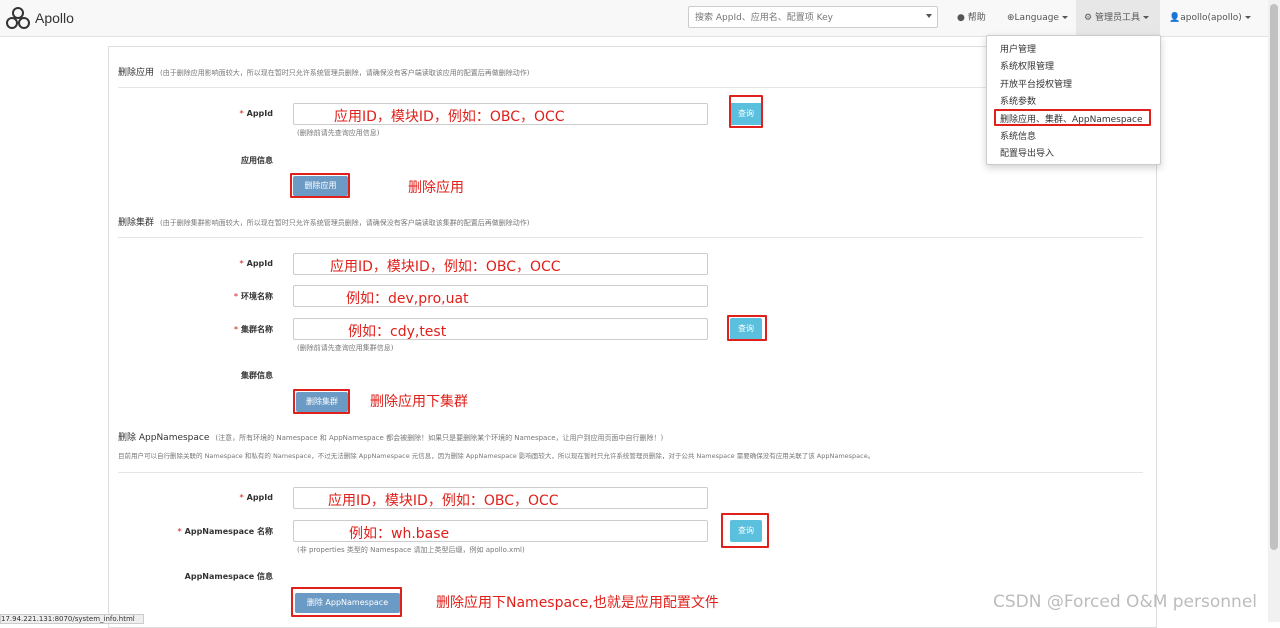  What do you see at coordinates (1175, 18) in the screenshot?
I see `user-icon: 👤` at bounding box center [1175, 18].